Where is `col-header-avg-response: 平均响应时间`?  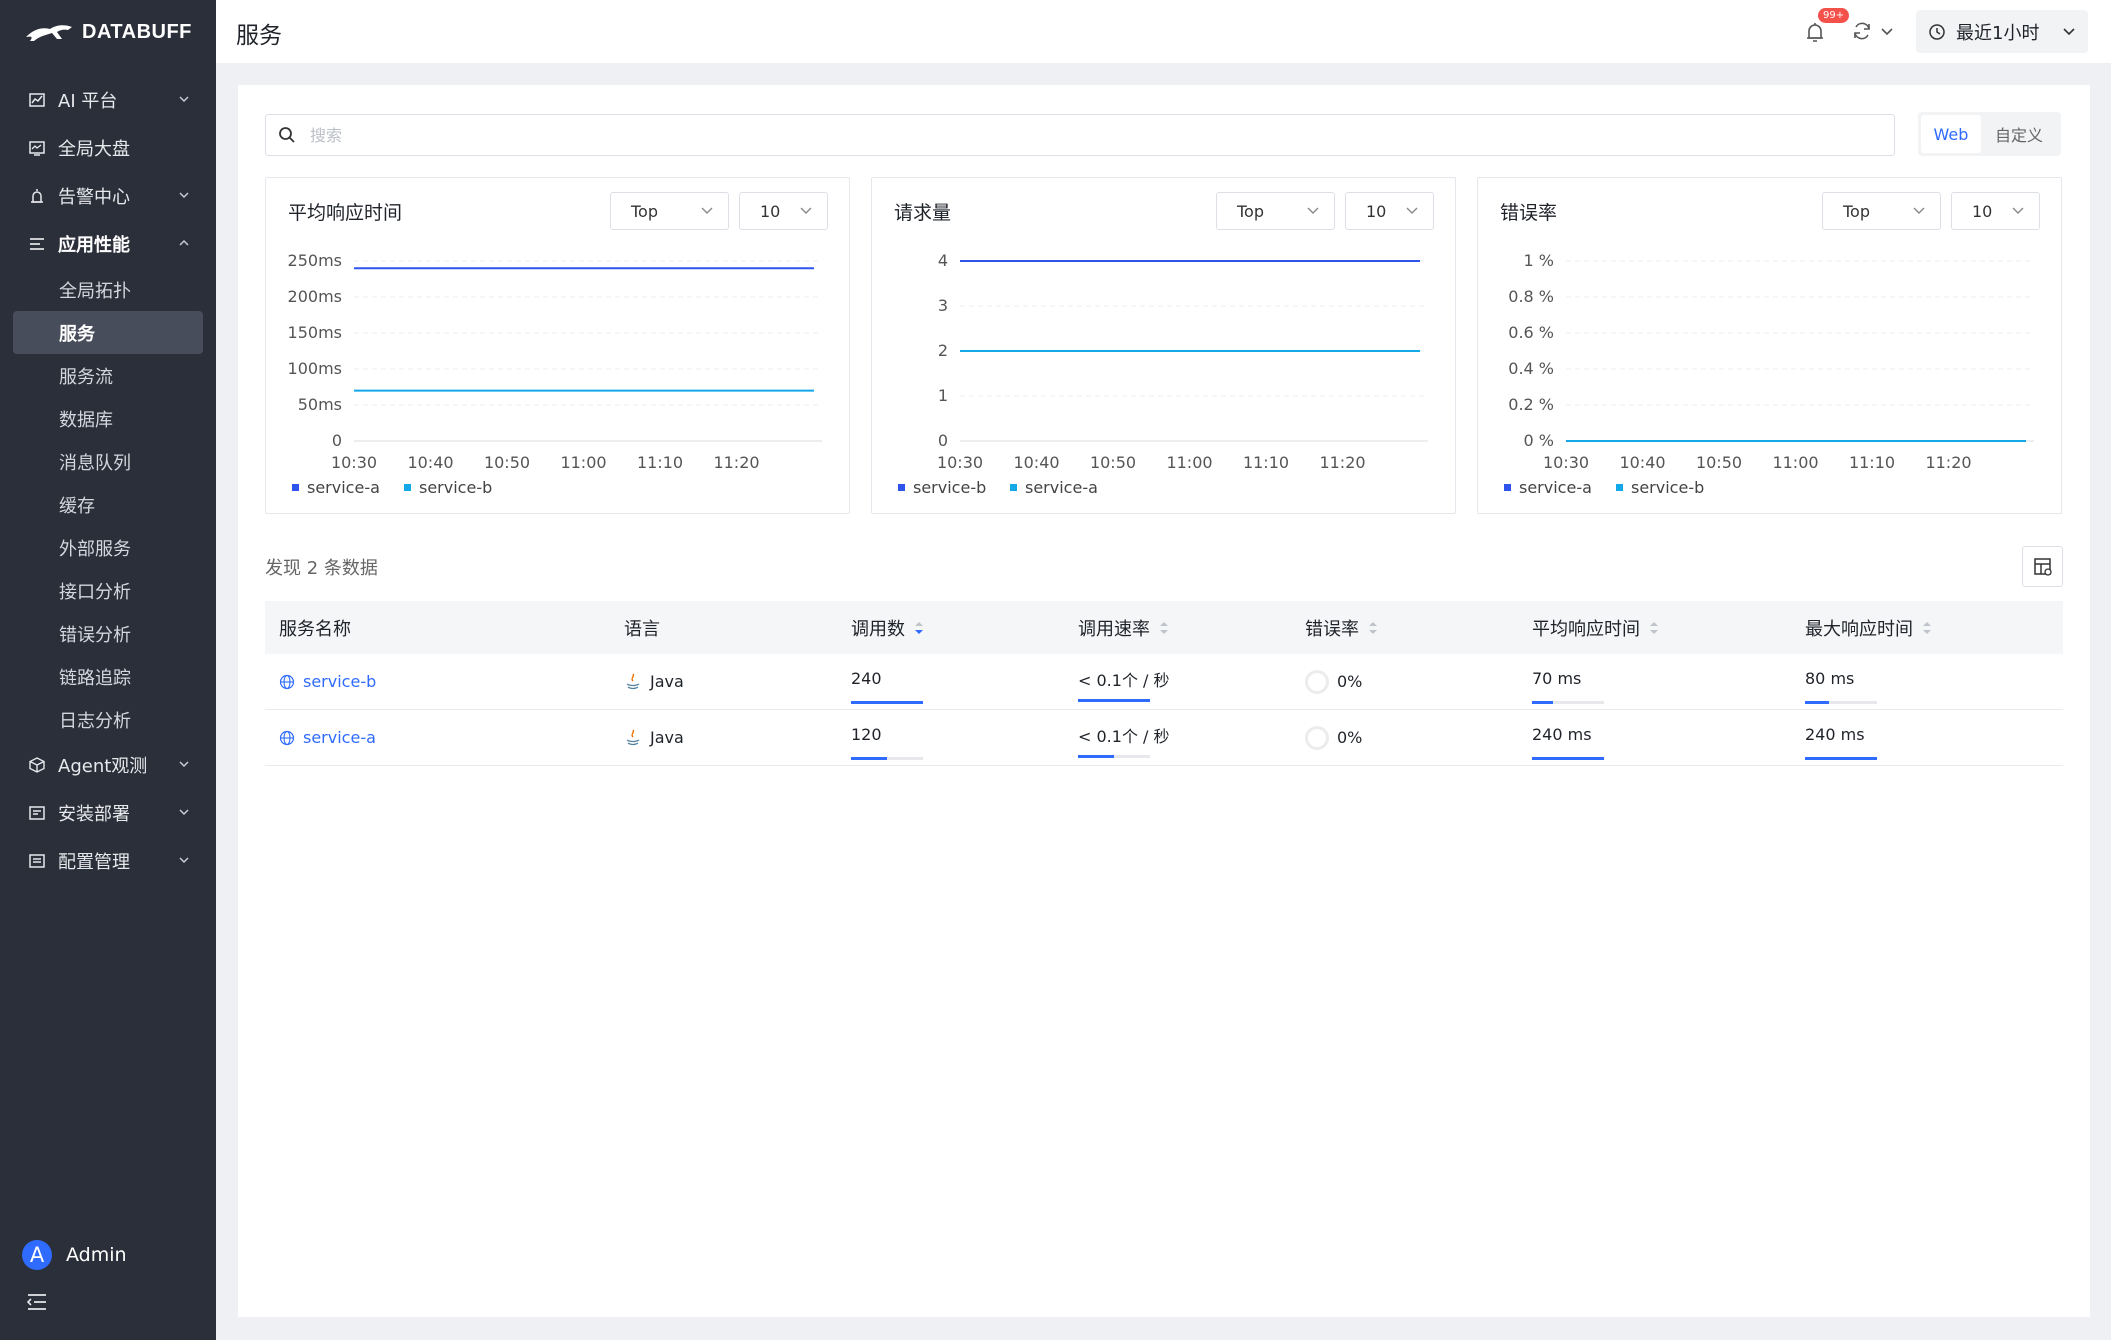
col-header-avg-response: 平均响应时间 is located at coordinates (1654, 627).